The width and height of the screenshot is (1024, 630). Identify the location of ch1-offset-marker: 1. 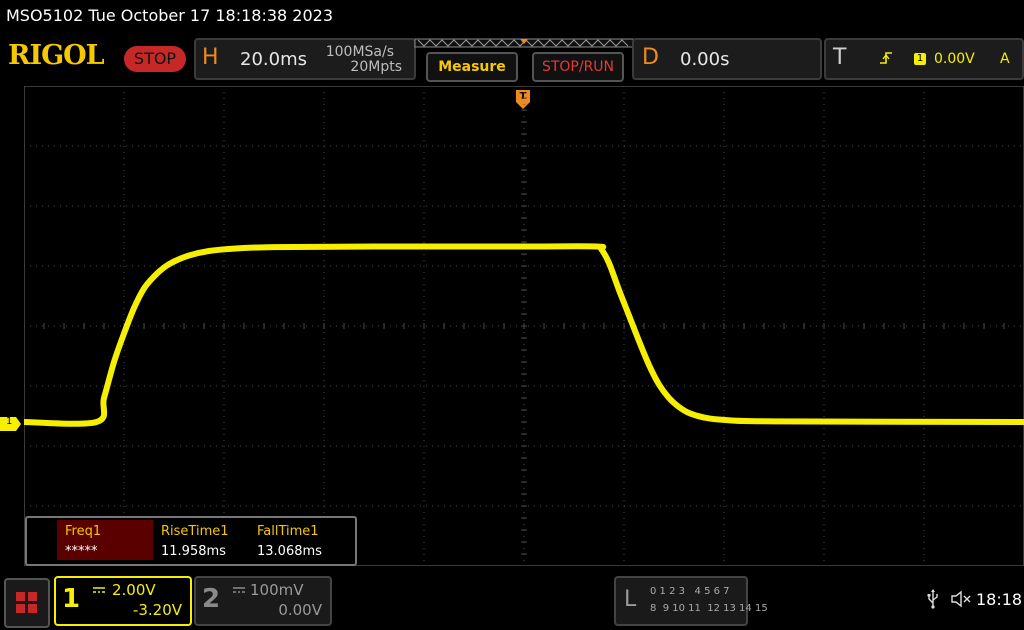
(11, 423).